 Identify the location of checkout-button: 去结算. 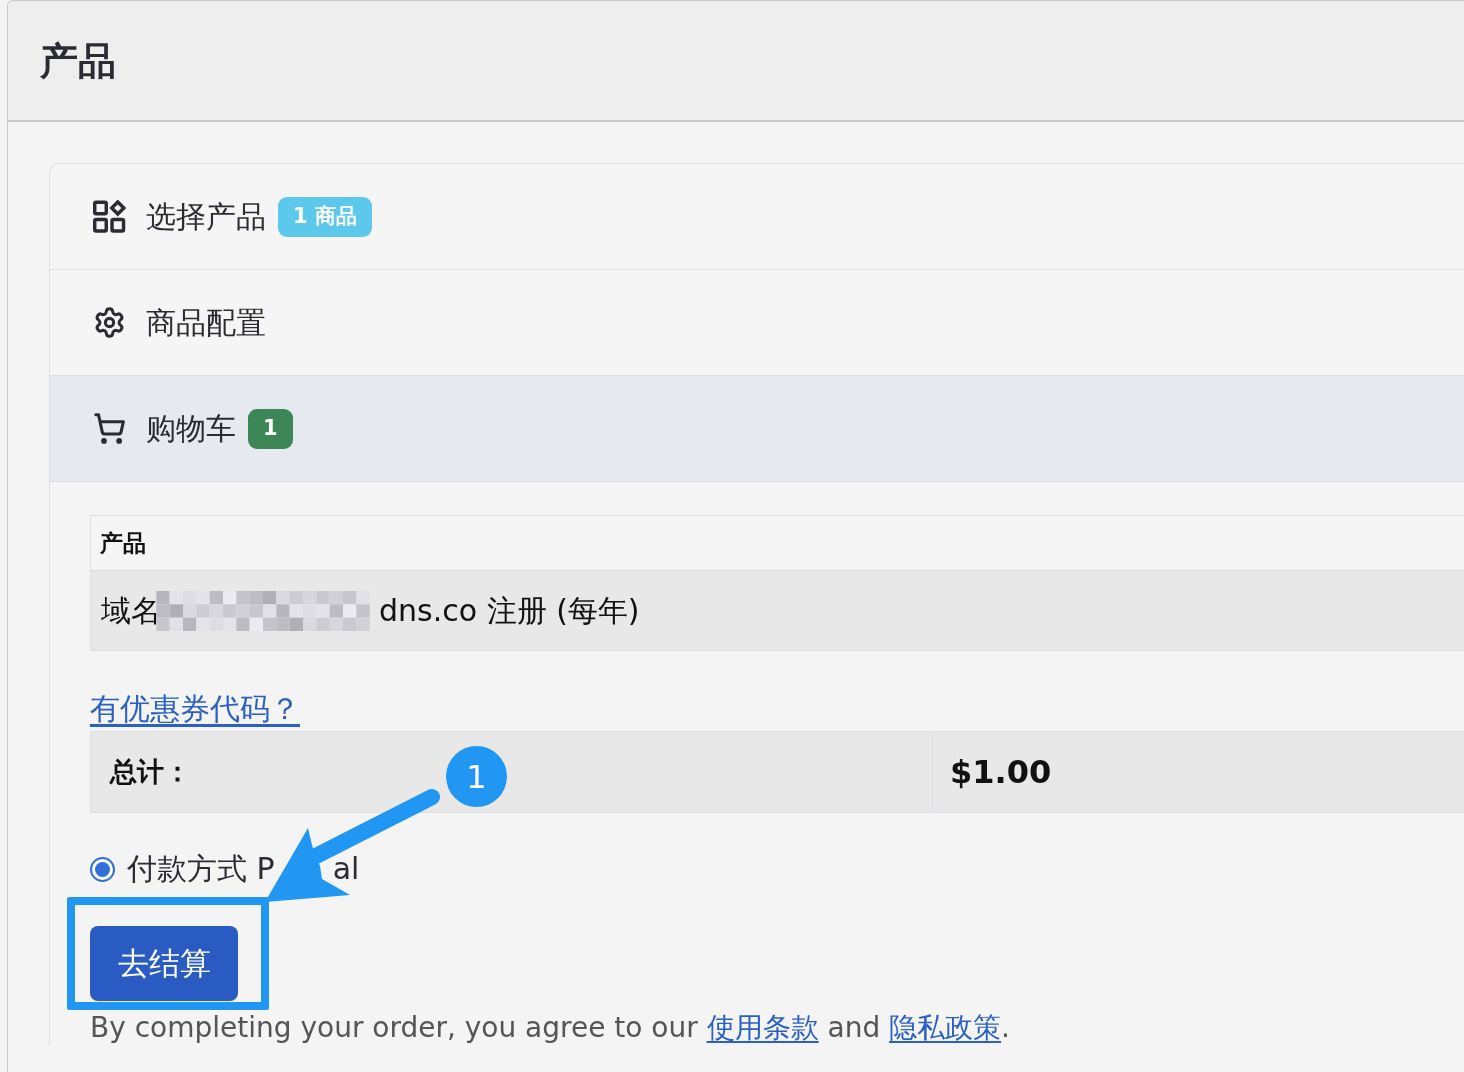
(164, 963).